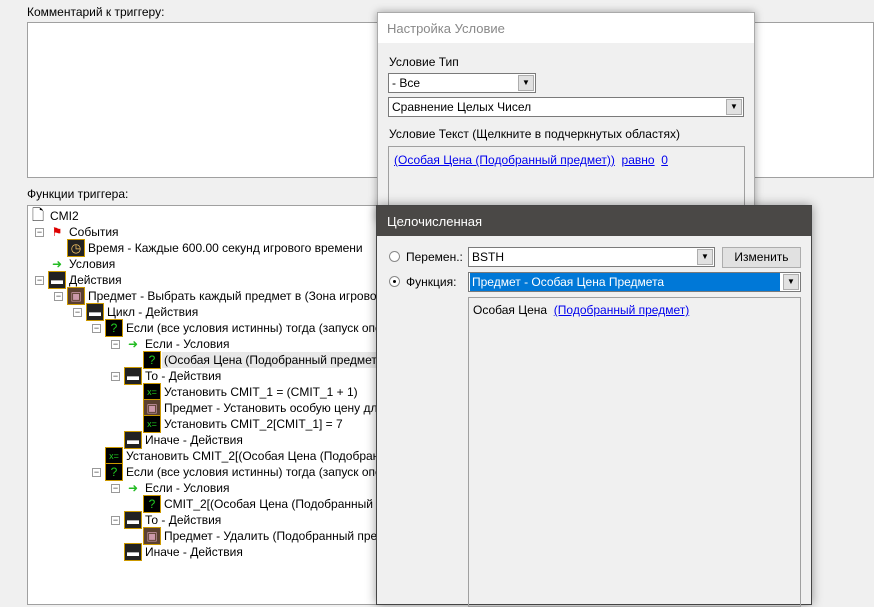  What do you see at coordinates (462, 107) in the screenshot?
I see `condition-type-value: Сравнение Целых Чисел` at bounding box center [462, 107].